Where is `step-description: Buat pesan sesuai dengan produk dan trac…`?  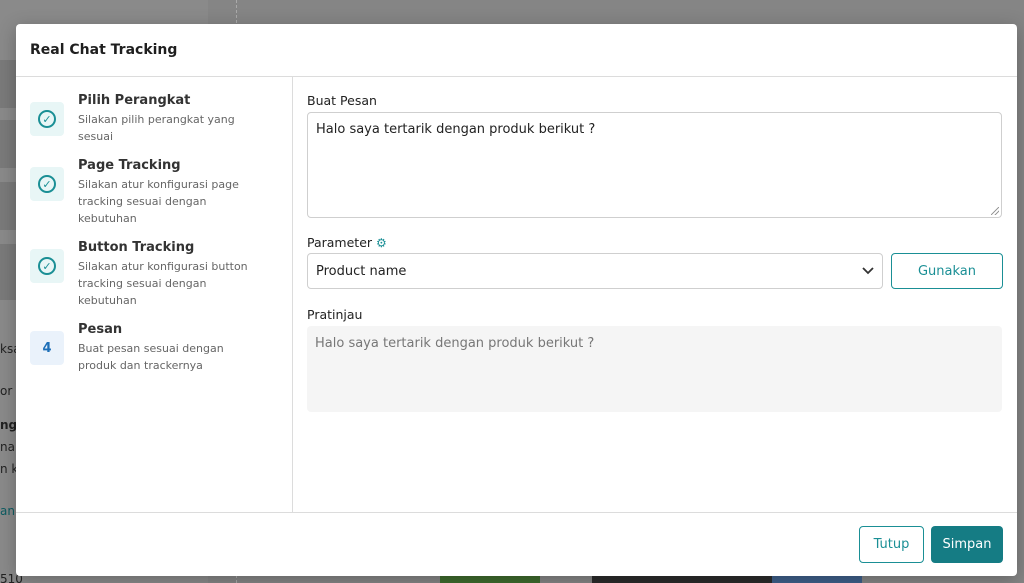 step-description: Buat pesan sesuai dengan produk dan trac… is located at coordinates (151, 357).